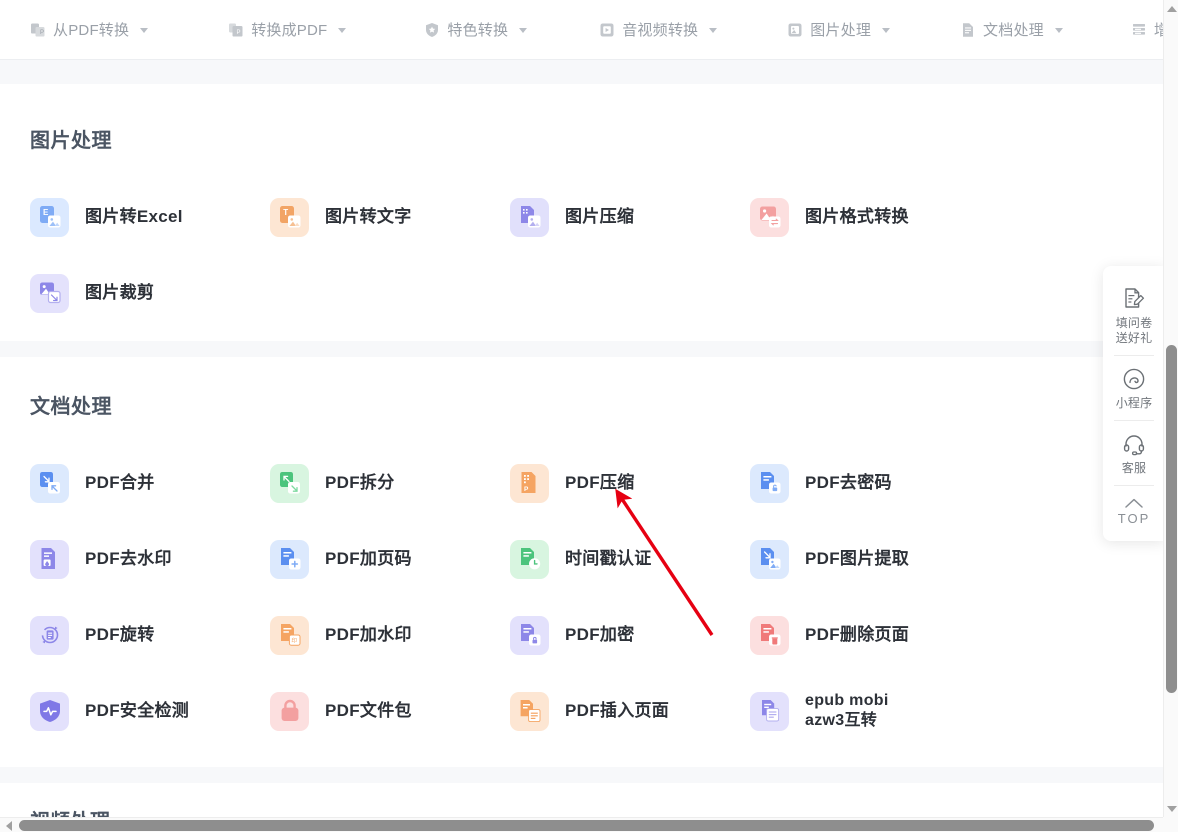  What do you see at coordinates (150, 217) in the screenshot?
I see `tool-tile-image-to-excel: E 图片转Excel` at bounding box center [150, 217].